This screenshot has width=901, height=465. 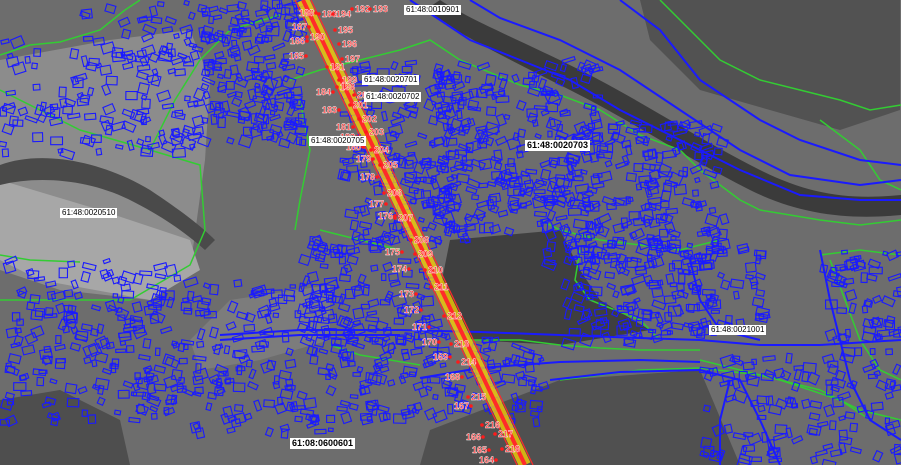 What do you see at coordinates (343, 14) in the screenshot?
I see `route-marker-194: 194` at bounding box center [343, 14].